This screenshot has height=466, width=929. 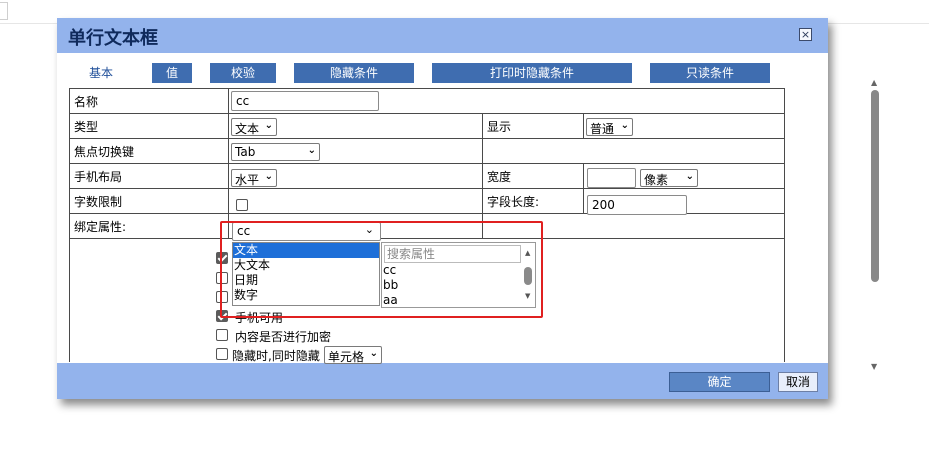 I want to click on dialog-title: 单行文本框, so click(x=113, y=38).